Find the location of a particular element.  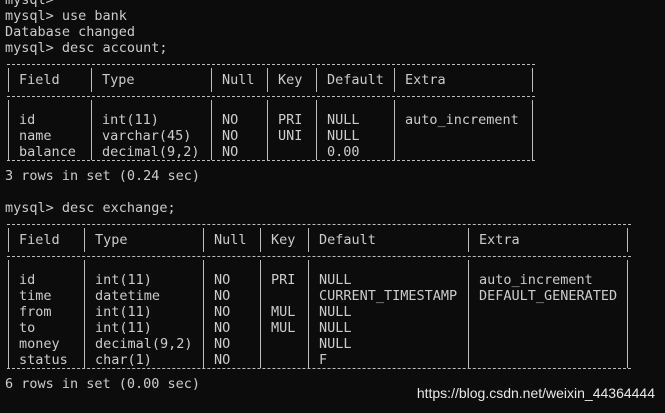

table-cell: varchar(45) is located at coordinates (147, 136).